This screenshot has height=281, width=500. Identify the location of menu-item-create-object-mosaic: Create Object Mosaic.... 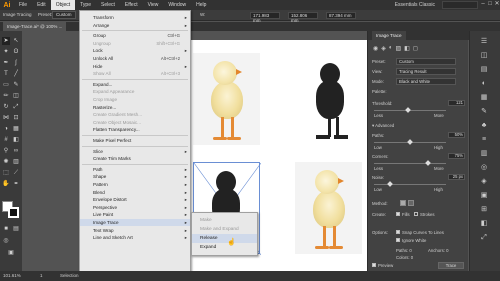
(135, 122).